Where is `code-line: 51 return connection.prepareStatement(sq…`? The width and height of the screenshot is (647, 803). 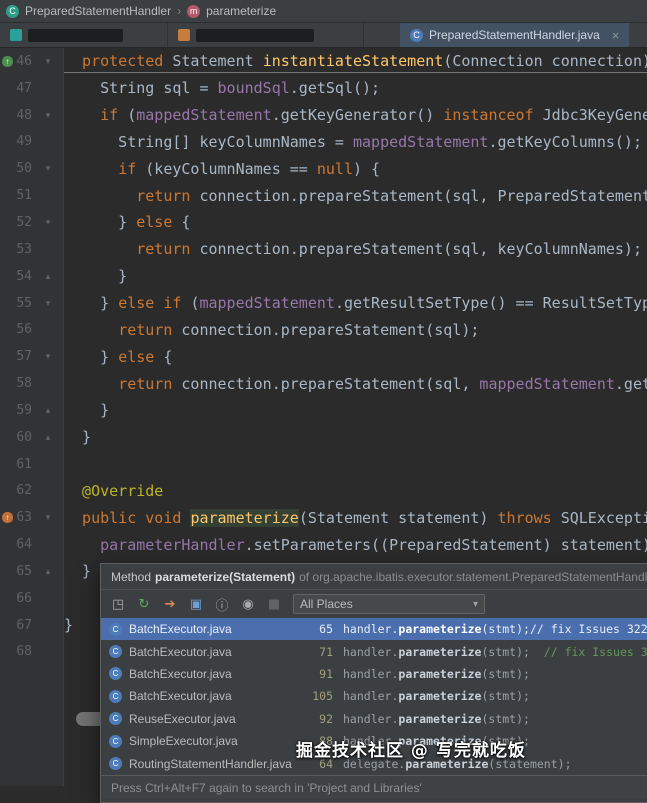
code-line: 51 return connection.prepareStatement(sq… is located at coordinates (323, 195).